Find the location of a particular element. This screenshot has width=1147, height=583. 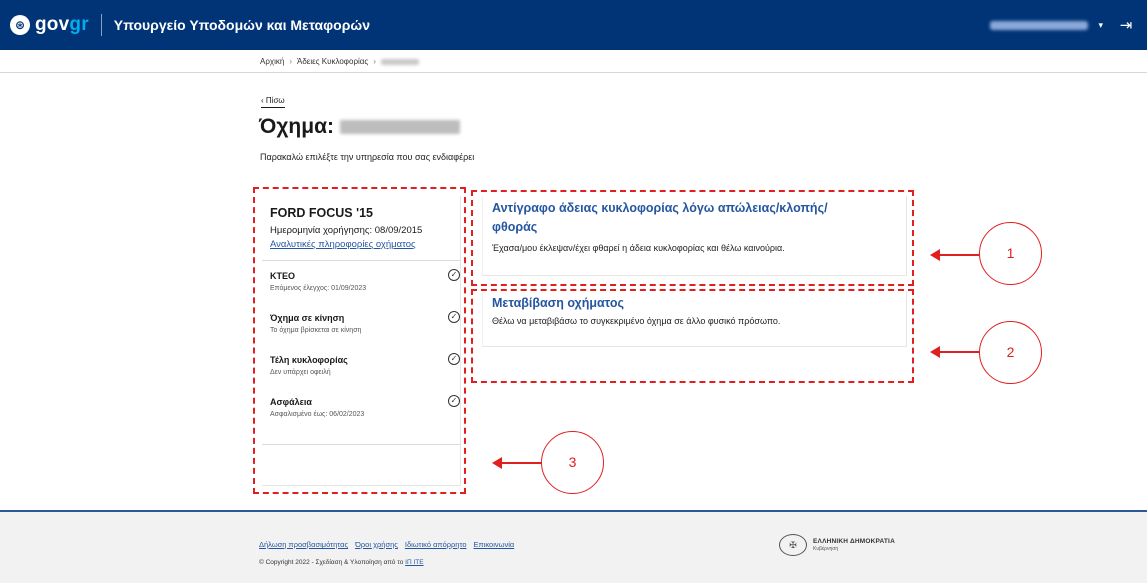

annotation-marker-2: 2 is located at coordinates (1010, 352).